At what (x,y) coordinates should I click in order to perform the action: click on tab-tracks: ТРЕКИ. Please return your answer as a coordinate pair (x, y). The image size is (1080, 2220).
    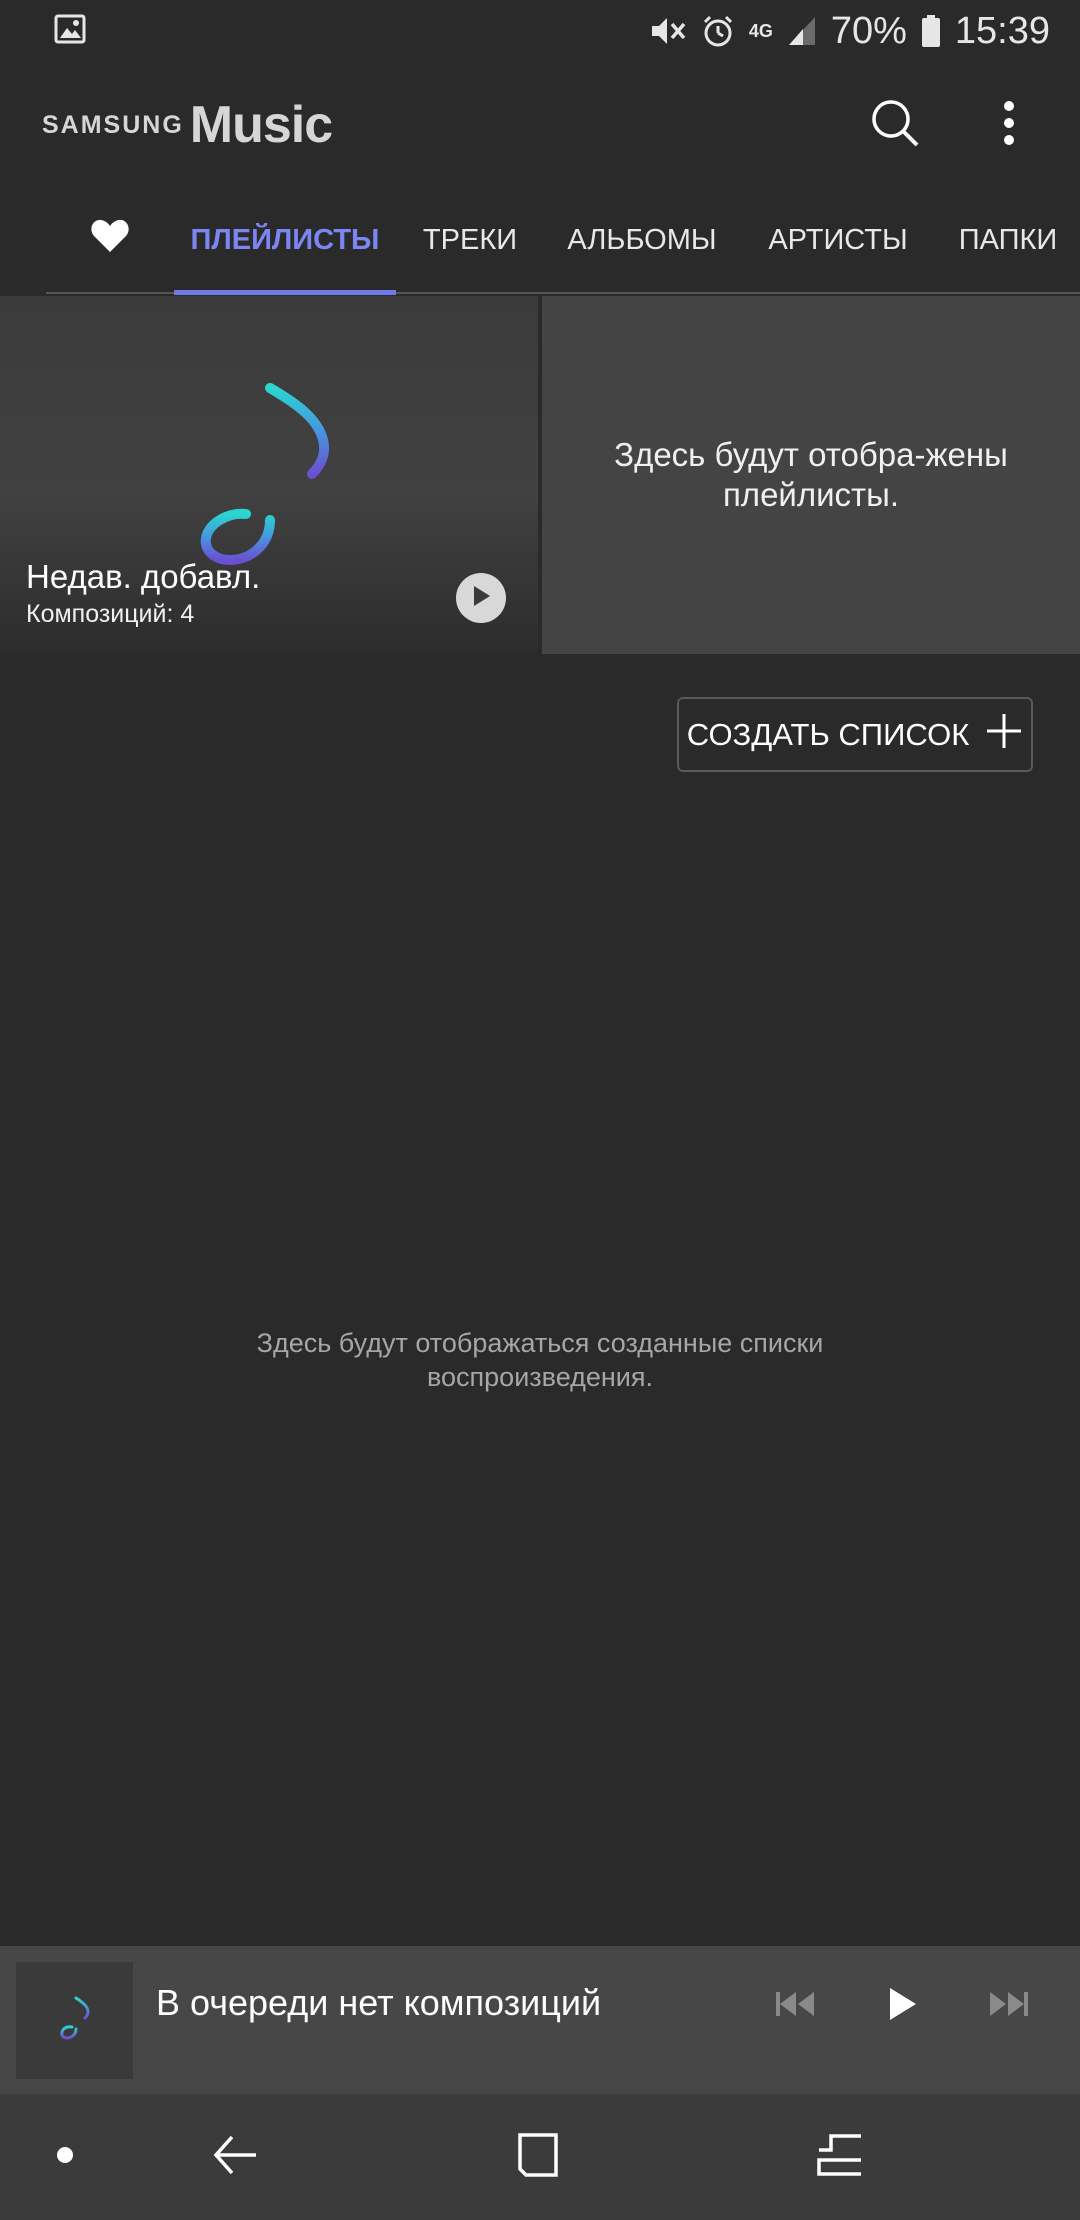
    Looking at the image, I should click on (470, 240).